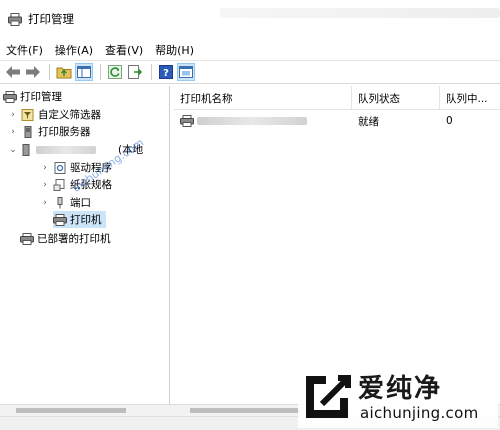 The image size is (500, 430). What do you see at coordinates (10, 96) in the screenshot?
I see `print-management-icon` at bounding box center [10, 96].